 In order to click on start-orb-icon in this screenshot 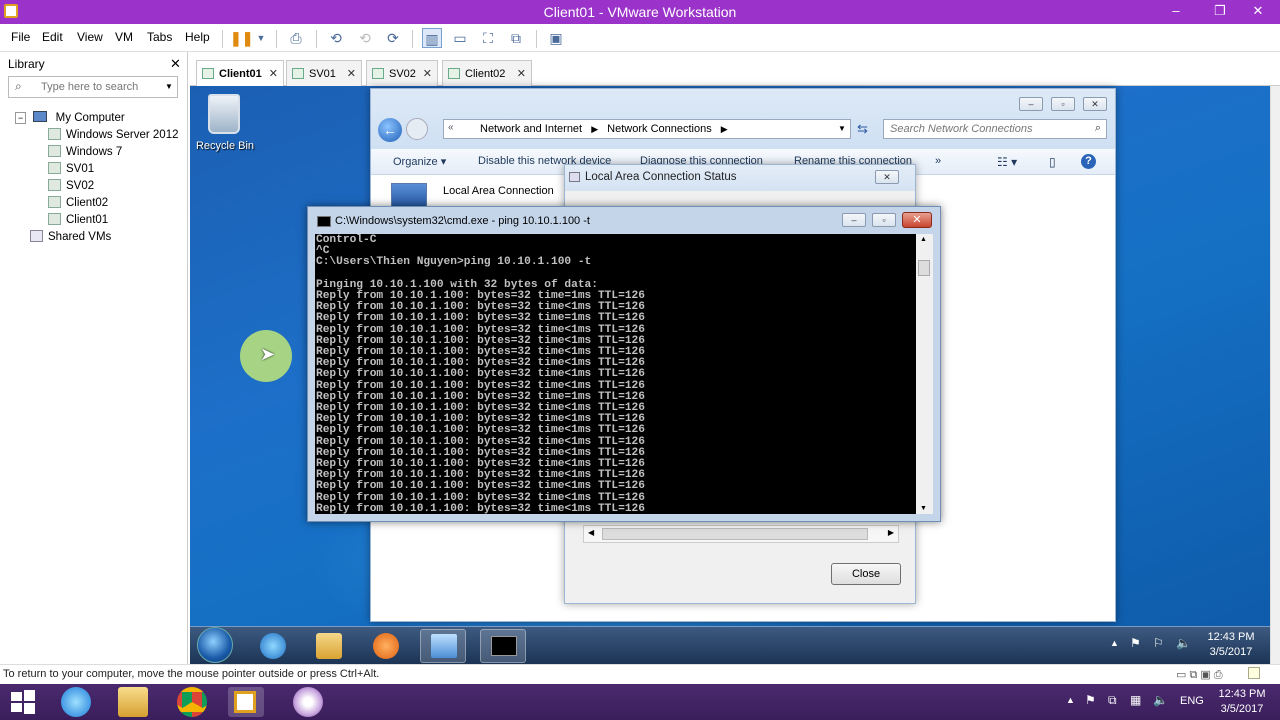, I will do `click(215, 645)`.